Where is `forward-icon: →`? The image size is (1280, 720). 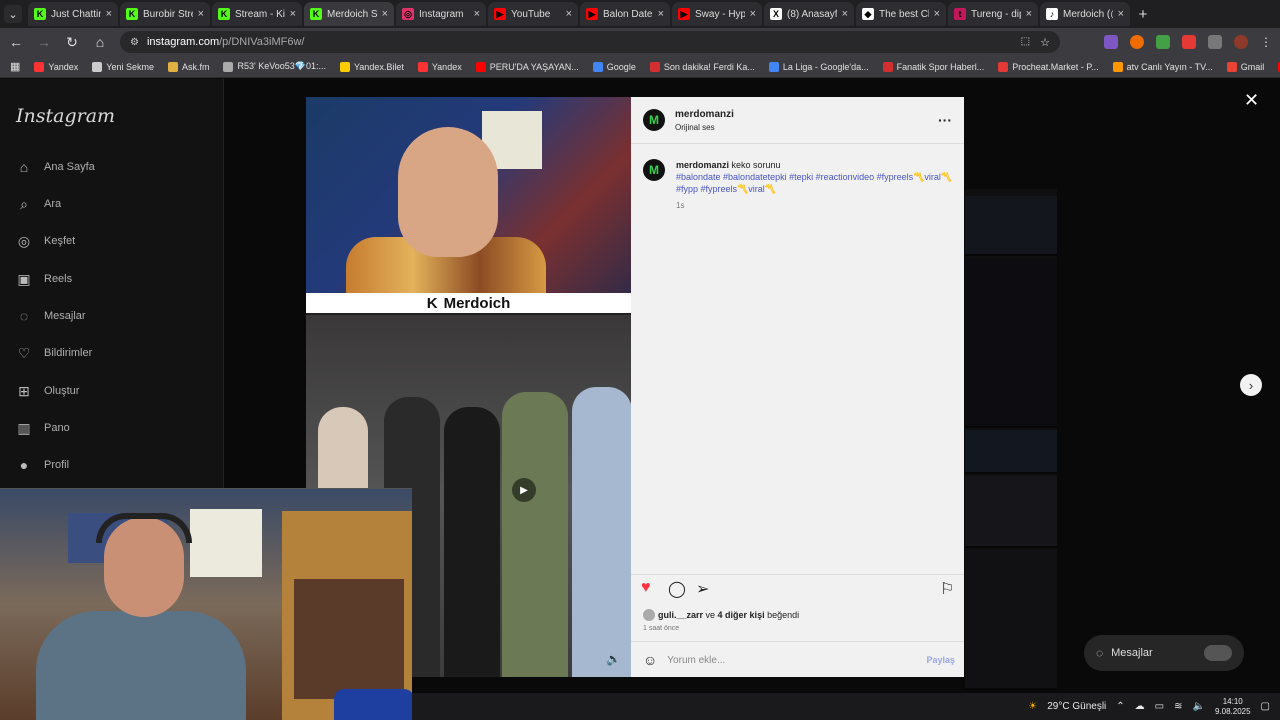
forward-icon: → is located at coordinates (44, 42).